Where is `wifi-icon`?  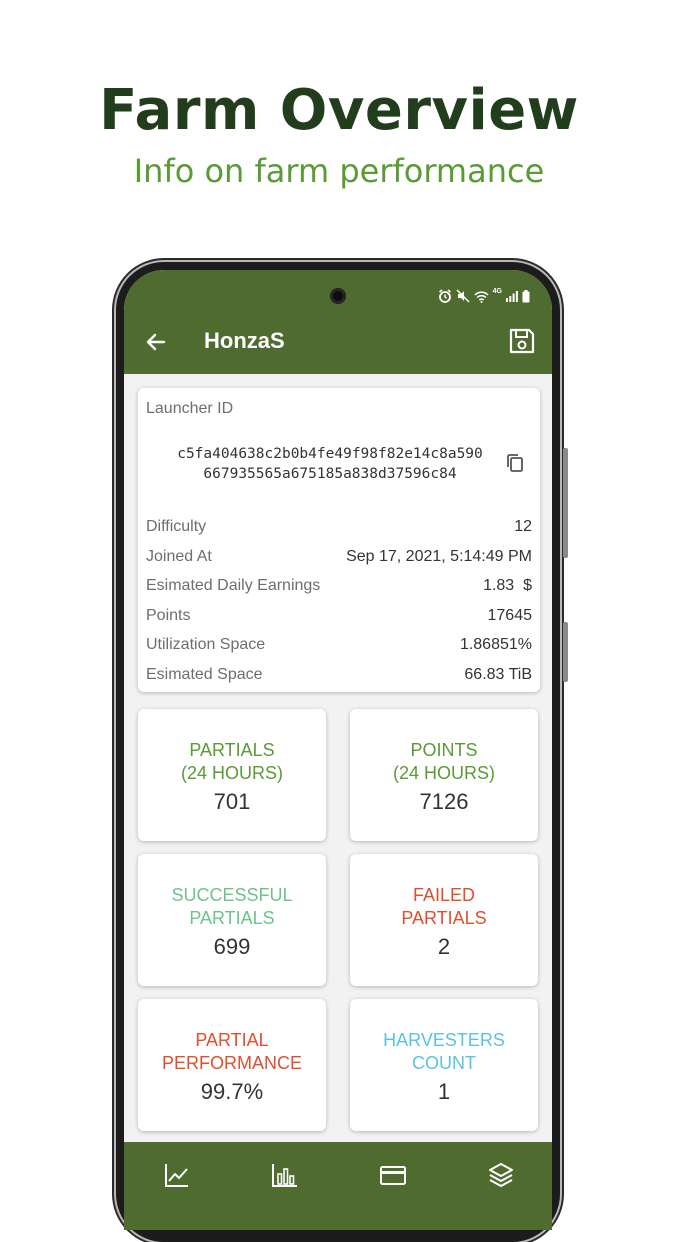
wifi-icon is located at coordinates (481, 296).